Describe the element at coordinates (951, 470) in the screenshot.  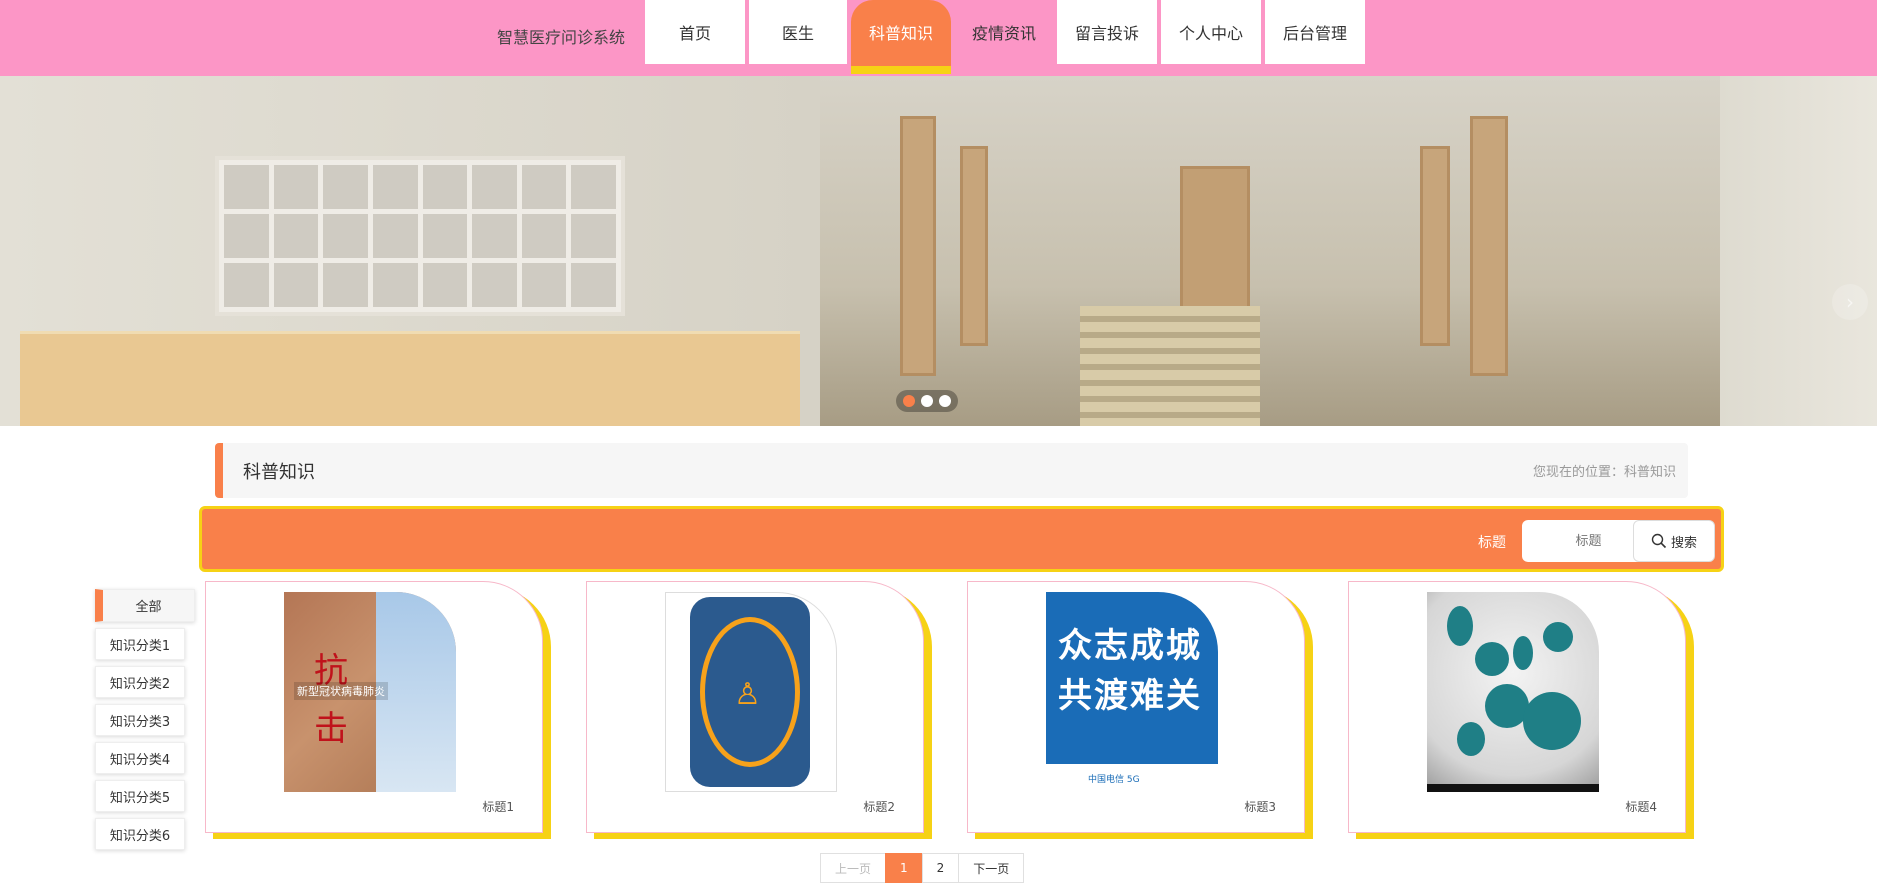
I see `section-header: 科普知识 您现在的位置：科普知识` at that location.